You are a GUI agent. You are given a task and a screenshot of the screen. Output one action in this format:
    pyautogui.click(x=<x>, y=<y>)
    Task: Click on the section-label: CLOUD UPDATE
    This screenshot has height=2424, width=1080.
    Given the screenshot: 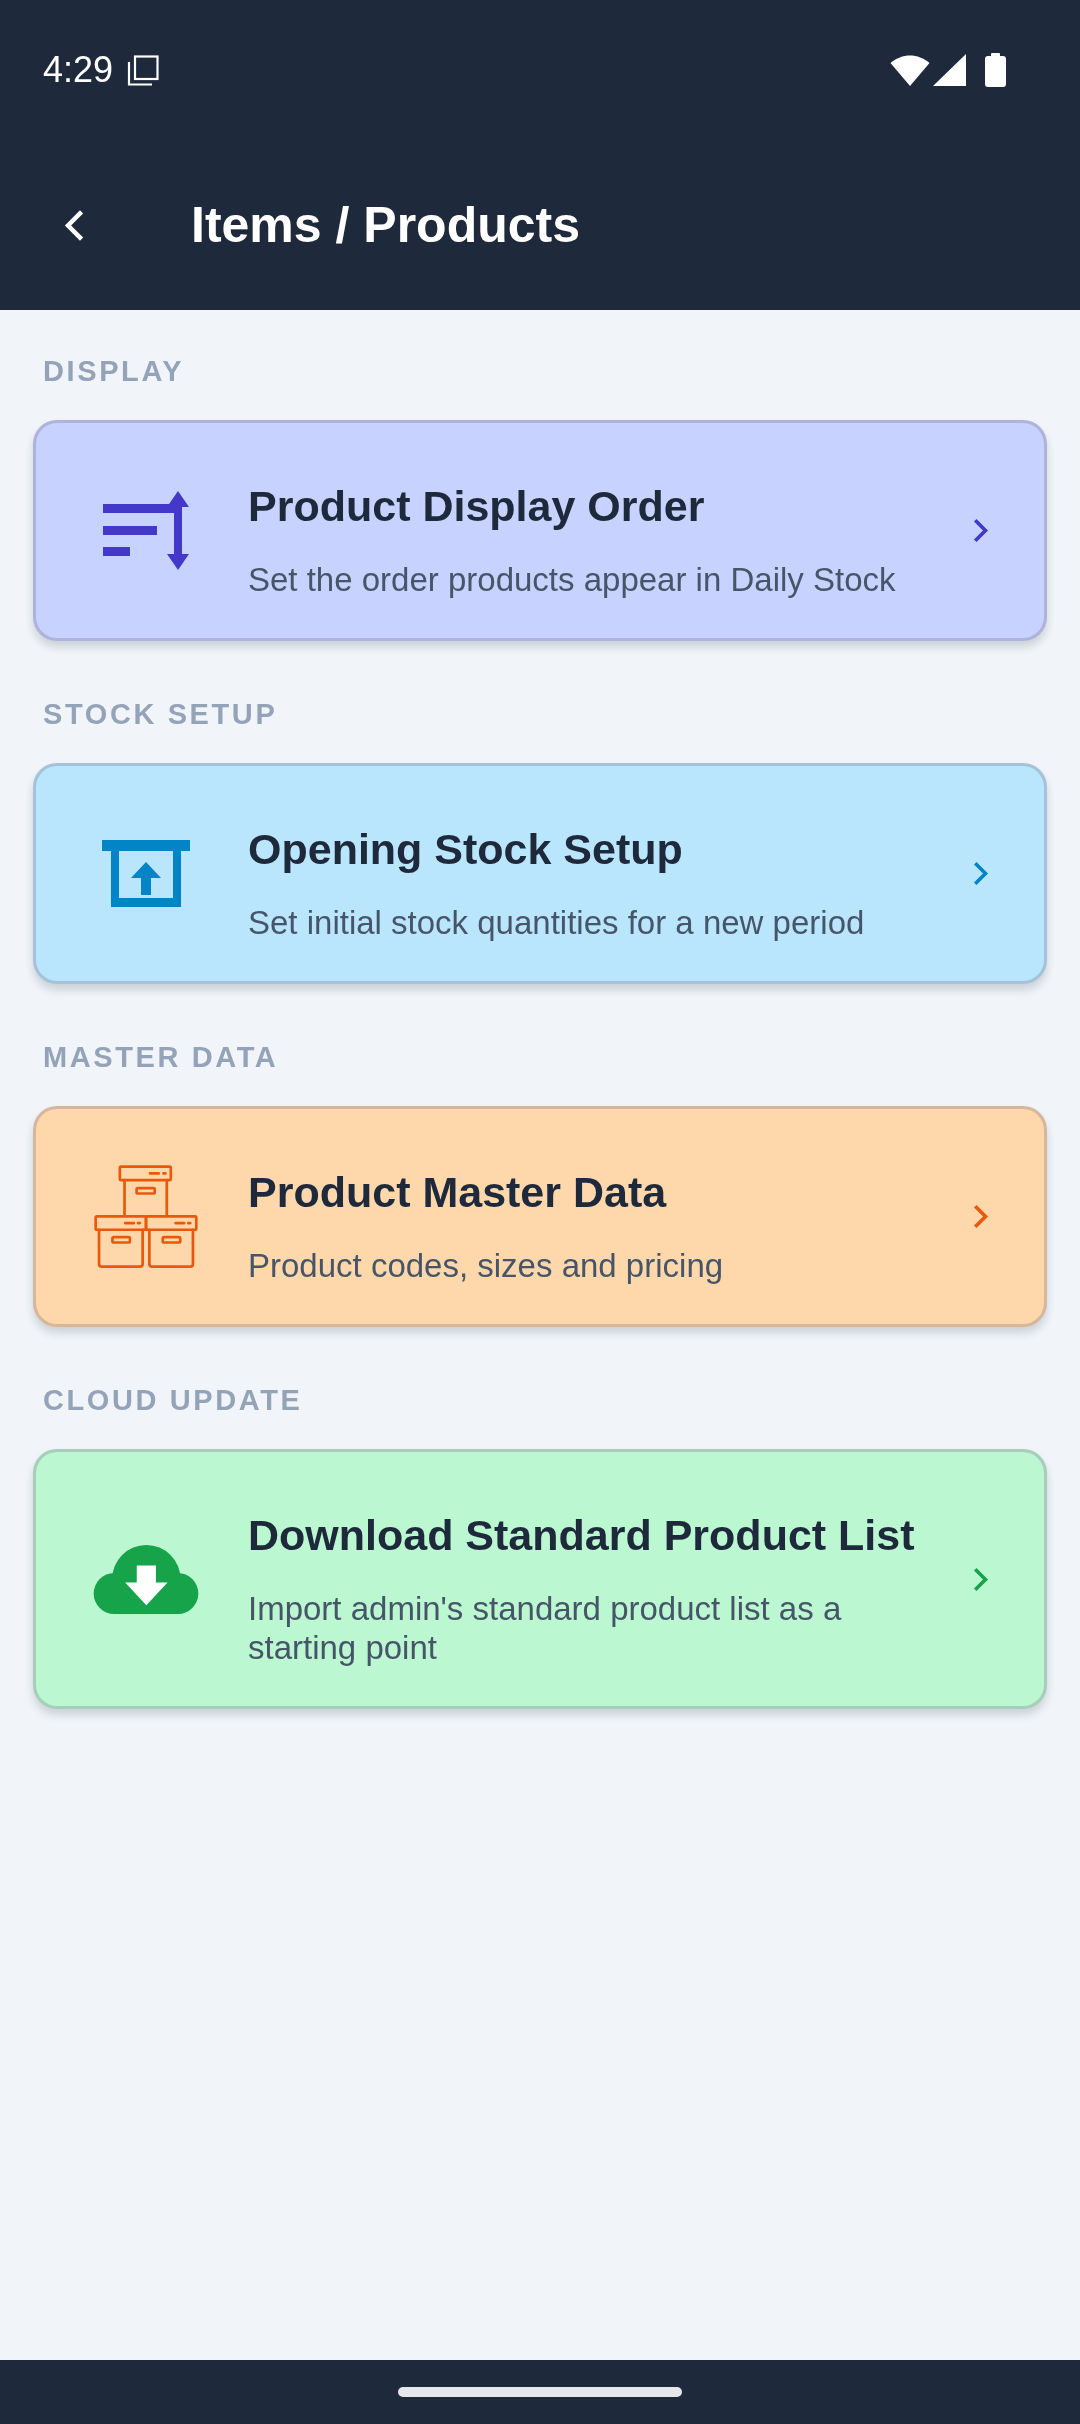 What is the action you would take?
    pyautogui.click(x=172, y=1400)
    